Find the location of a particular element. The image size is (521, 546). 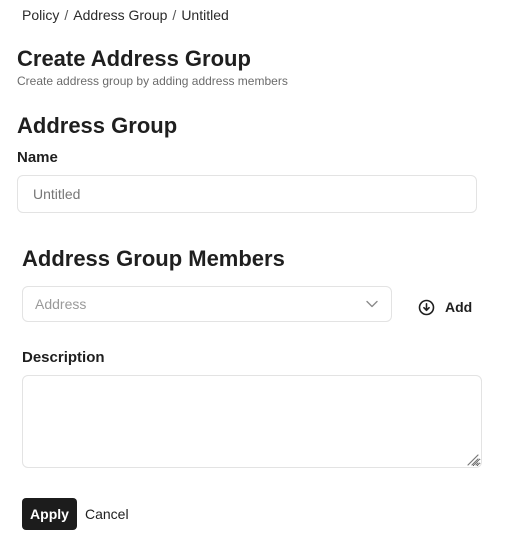

name-input is located at coordinates (247, 194).